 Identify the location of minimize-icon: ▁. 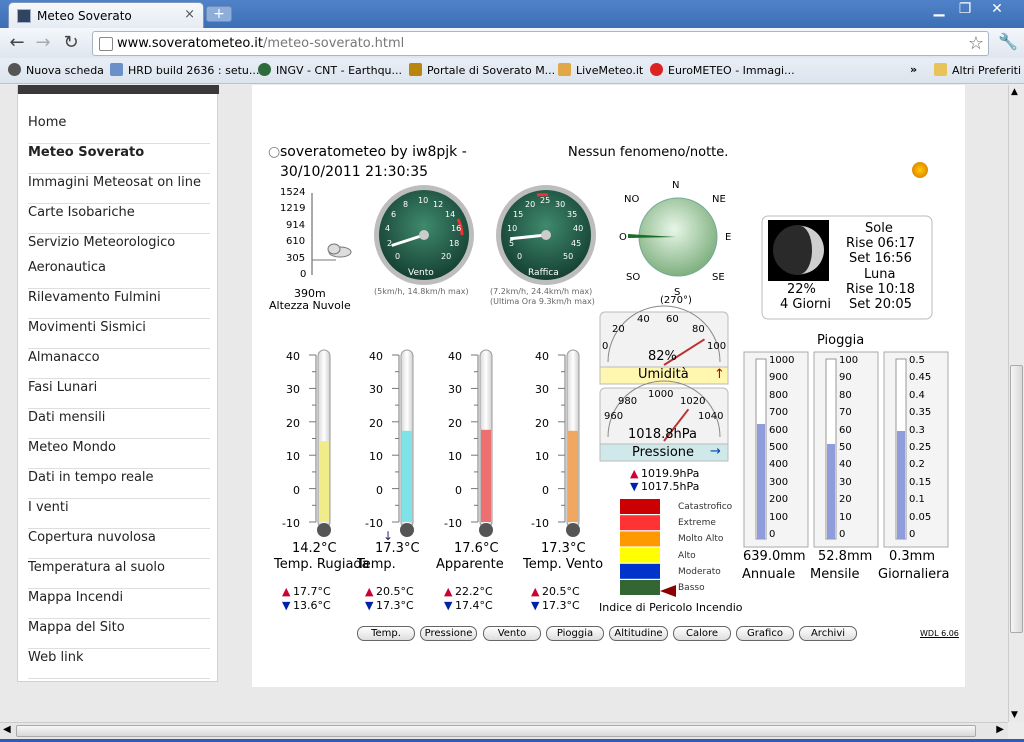
(939, 10).